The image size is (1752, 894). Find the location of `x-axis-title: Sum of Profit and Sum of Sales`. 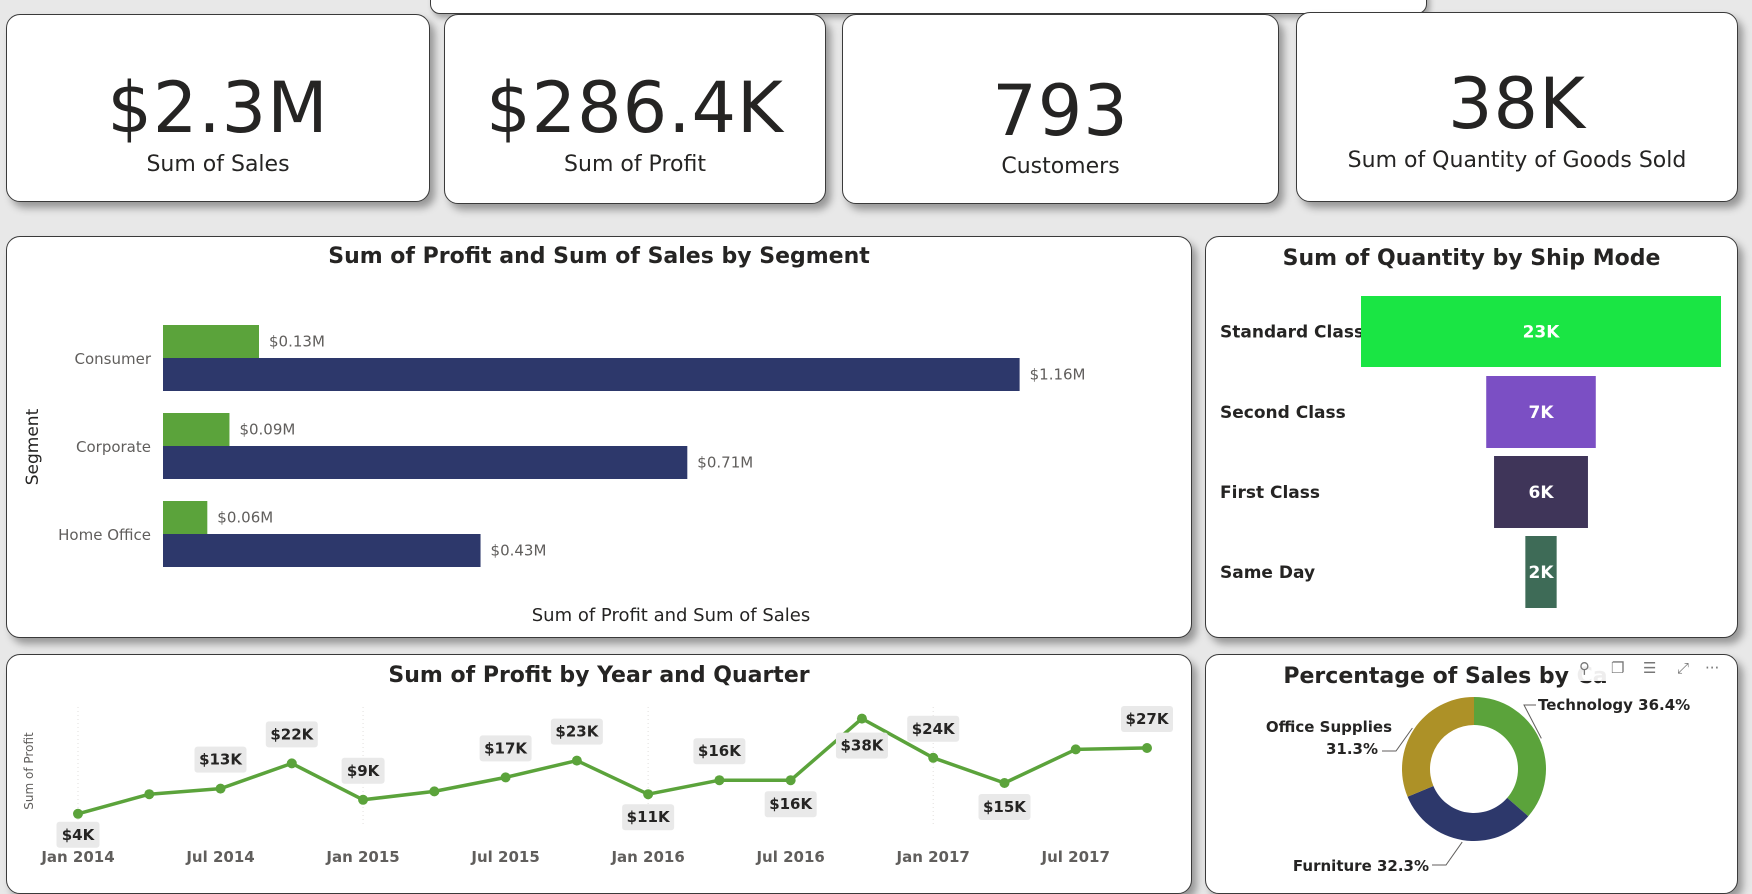

x-axis-title: Sum of Profit and Sum of Sales is located at coordinates (671, 615).